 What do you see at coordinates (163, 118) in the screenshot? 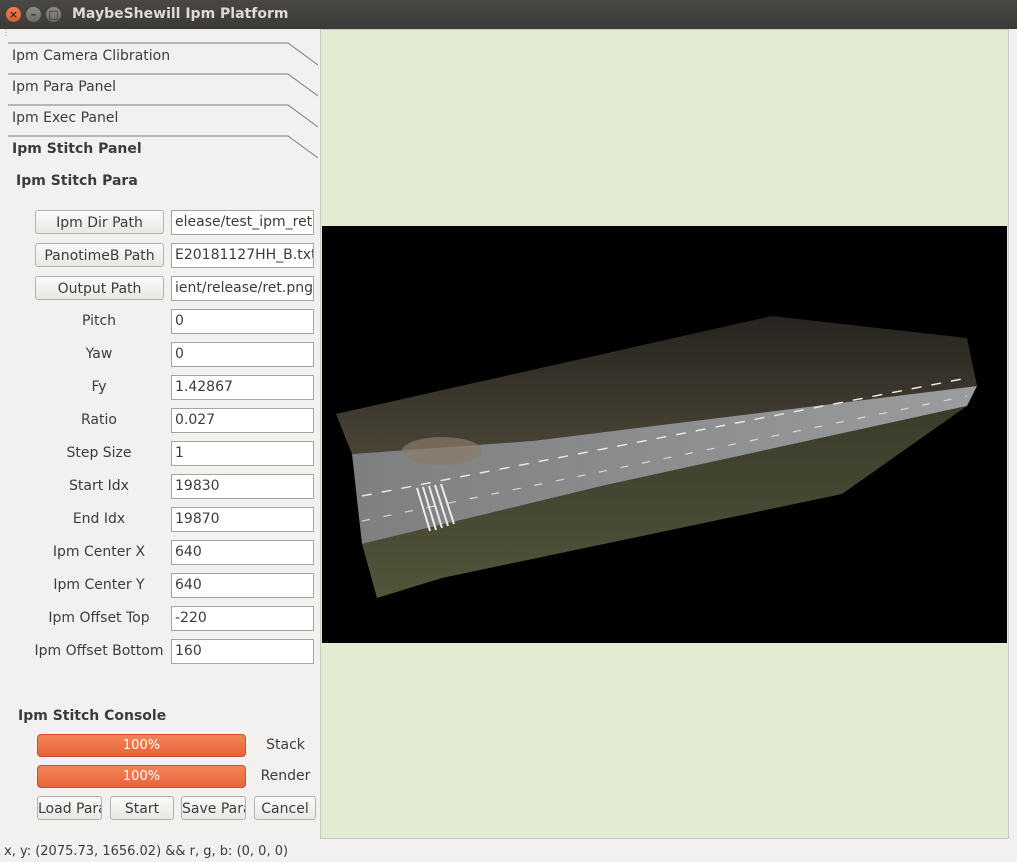
I see `tab-exec-panel: Ipm Exec Panel` at bounding box center [163, 118].